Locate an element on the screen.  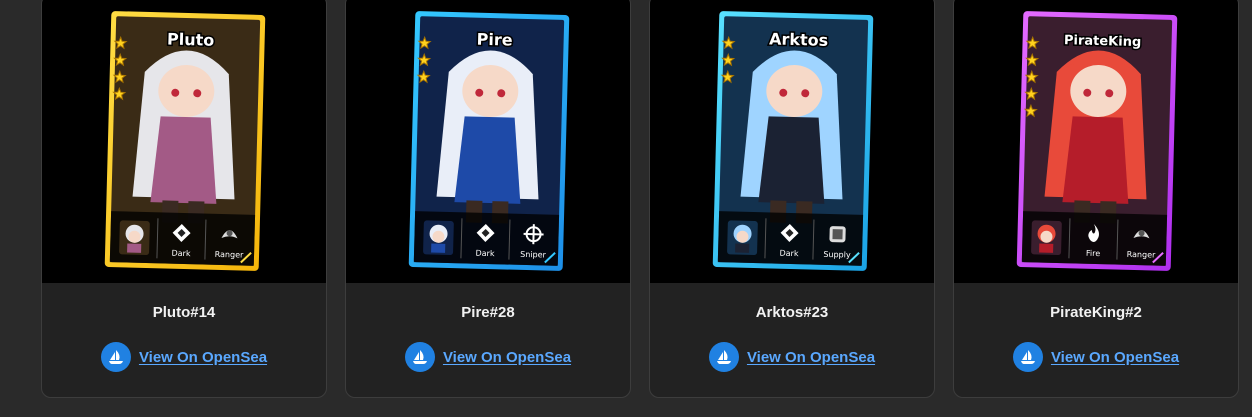
role-label: Supply is located at coordinates (837, 255).